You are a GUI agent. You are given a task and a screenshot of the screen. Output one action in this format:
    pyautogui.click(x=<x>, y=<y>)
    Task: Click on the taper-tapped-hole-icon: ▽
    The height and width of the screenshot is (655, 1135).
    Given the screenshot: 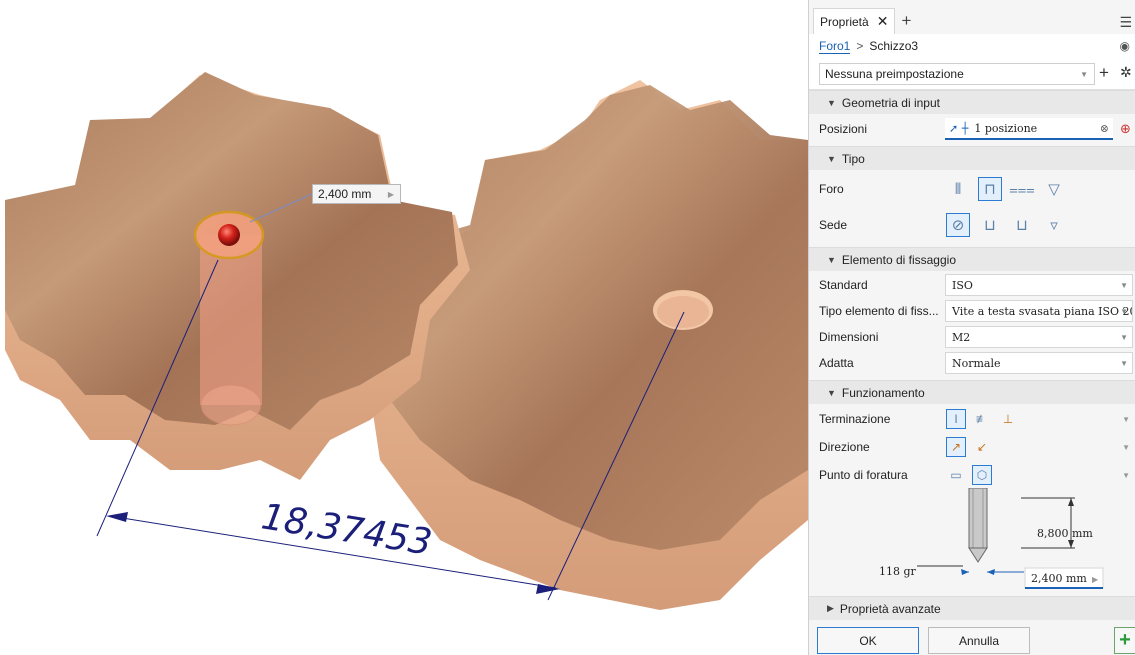 What is the action you would take?
    pyautogui.click(x=1054, y=189)
    